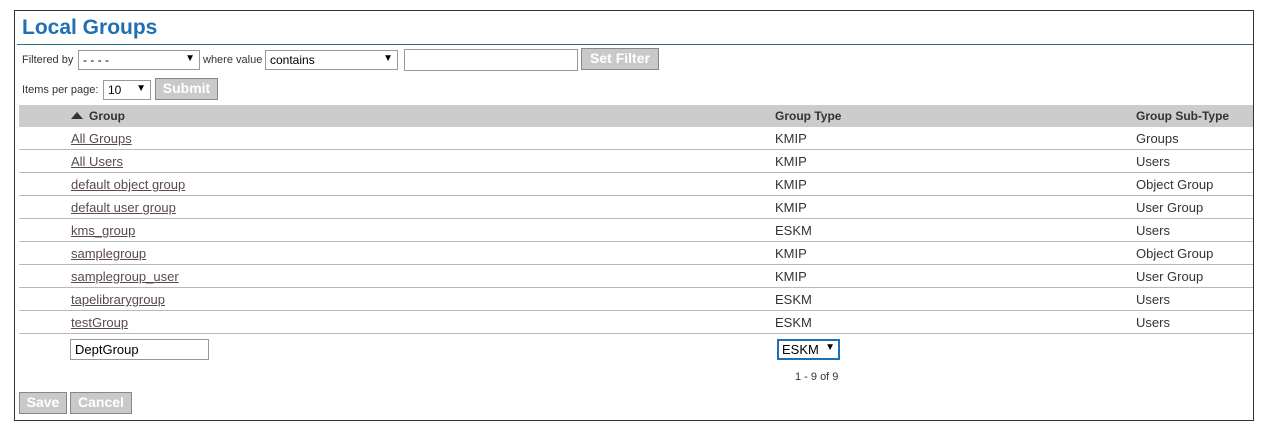  Describe the element at coordinates (97, 161) in the screenshot. I see `group-name-link: All Users` at that location.